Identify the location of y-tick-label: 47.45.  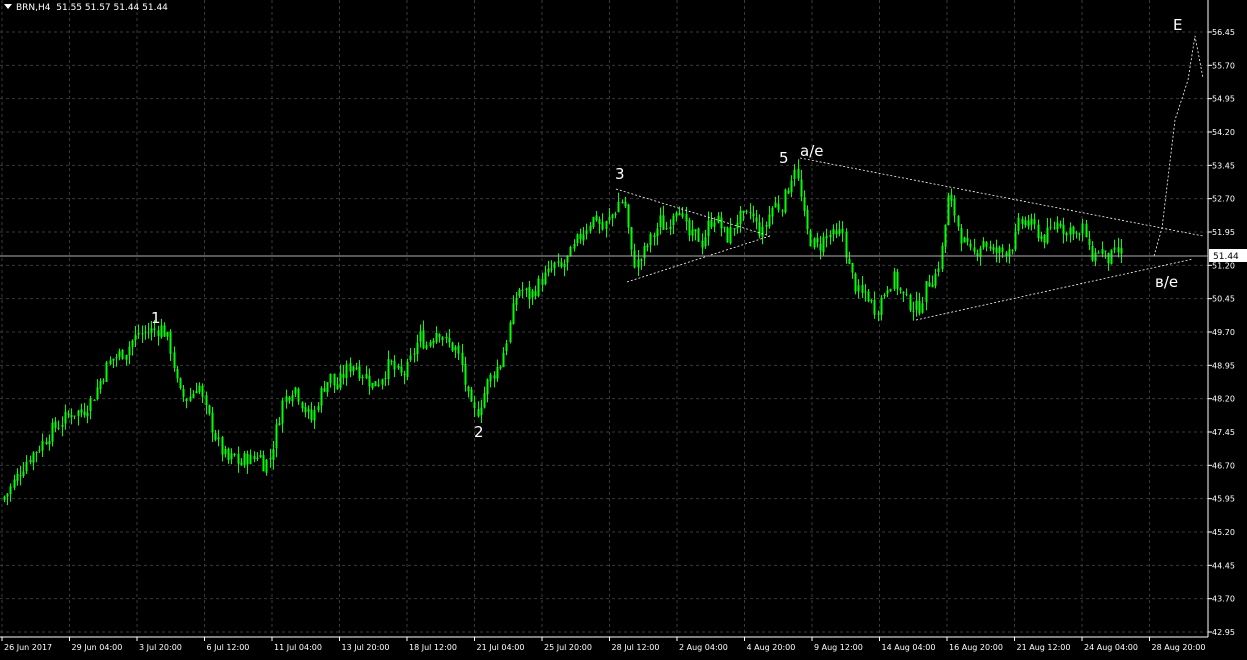
(1223, 432).